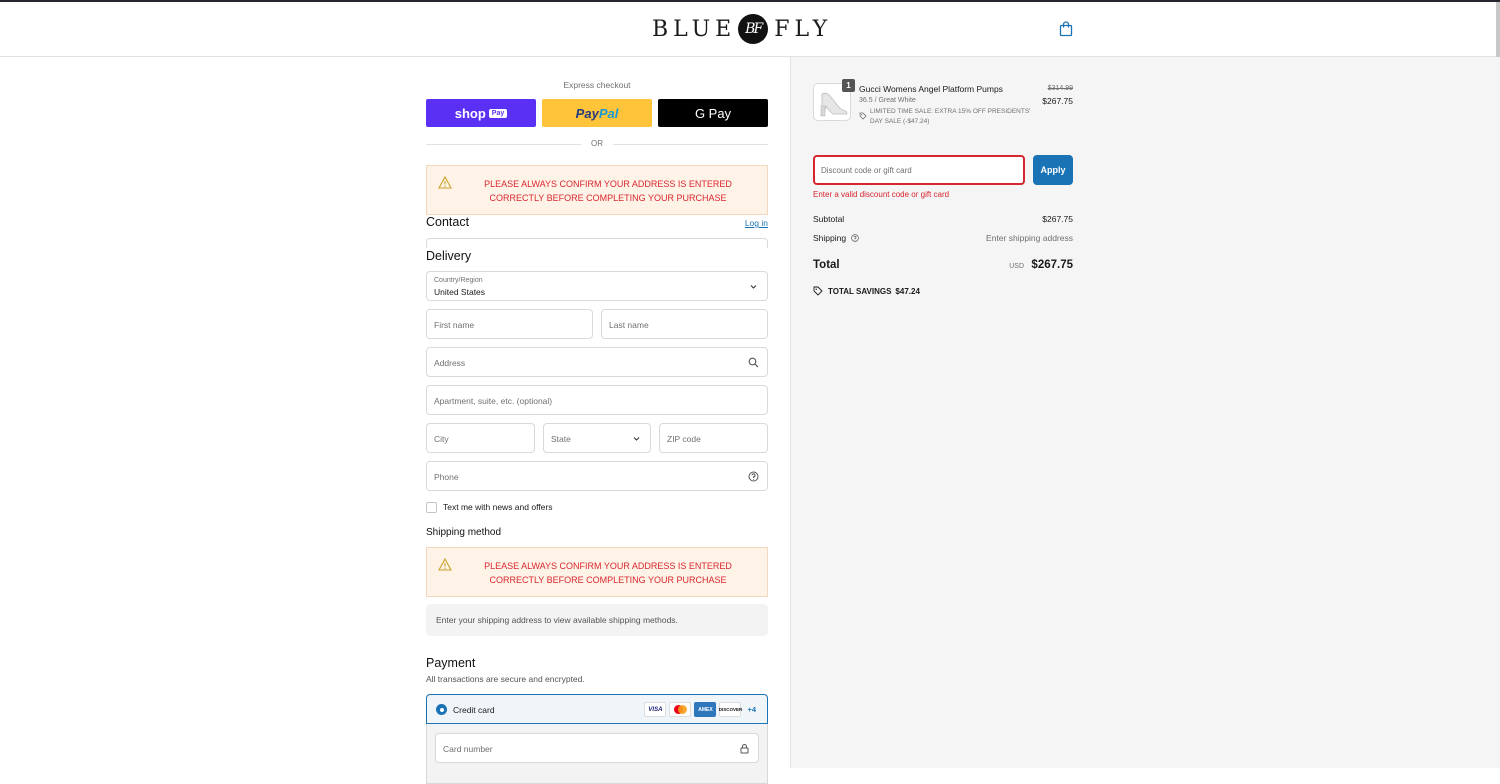 This screenshot has width=1500, height=784. I want to click on shop-pay-label: shop, so click(470, 113).